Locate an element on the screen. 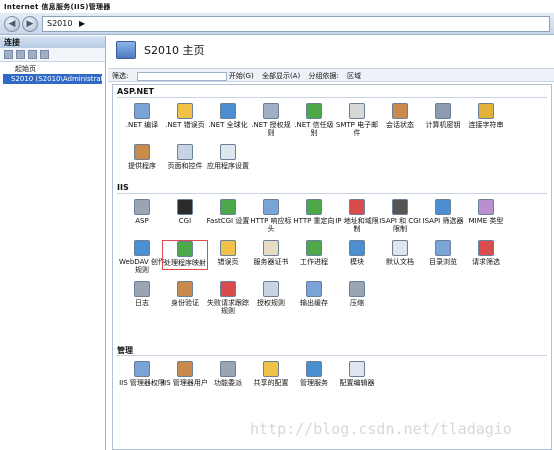  feature-item: .NET 全球化 is located at coordinates (228, 116).